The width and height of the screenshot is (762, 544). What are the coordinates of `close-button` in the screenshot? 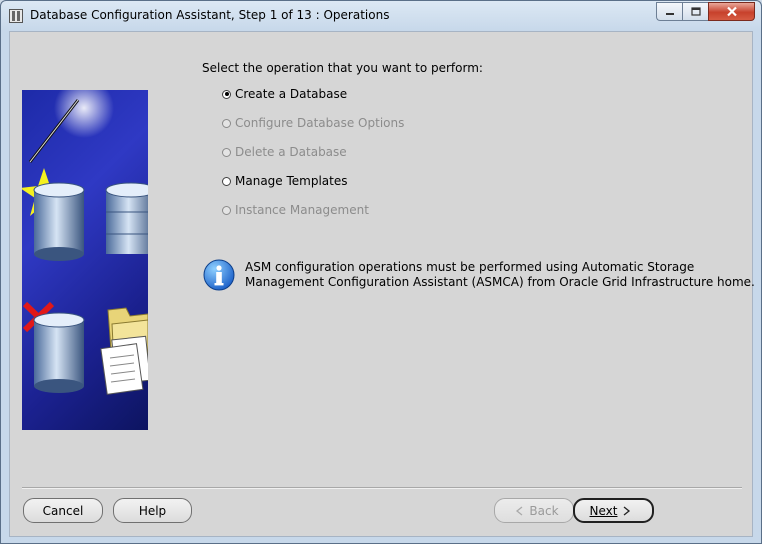 It's located at (731, 11).